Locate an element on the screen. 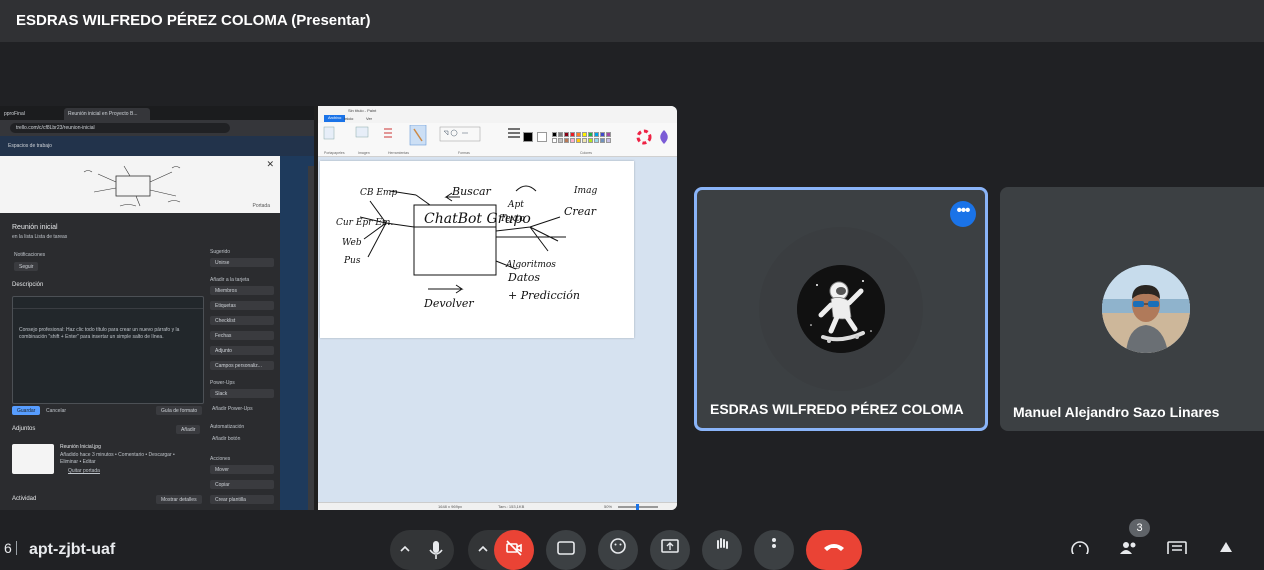  make-template-button: Crear plantilla is located at coordinates (242, 499).